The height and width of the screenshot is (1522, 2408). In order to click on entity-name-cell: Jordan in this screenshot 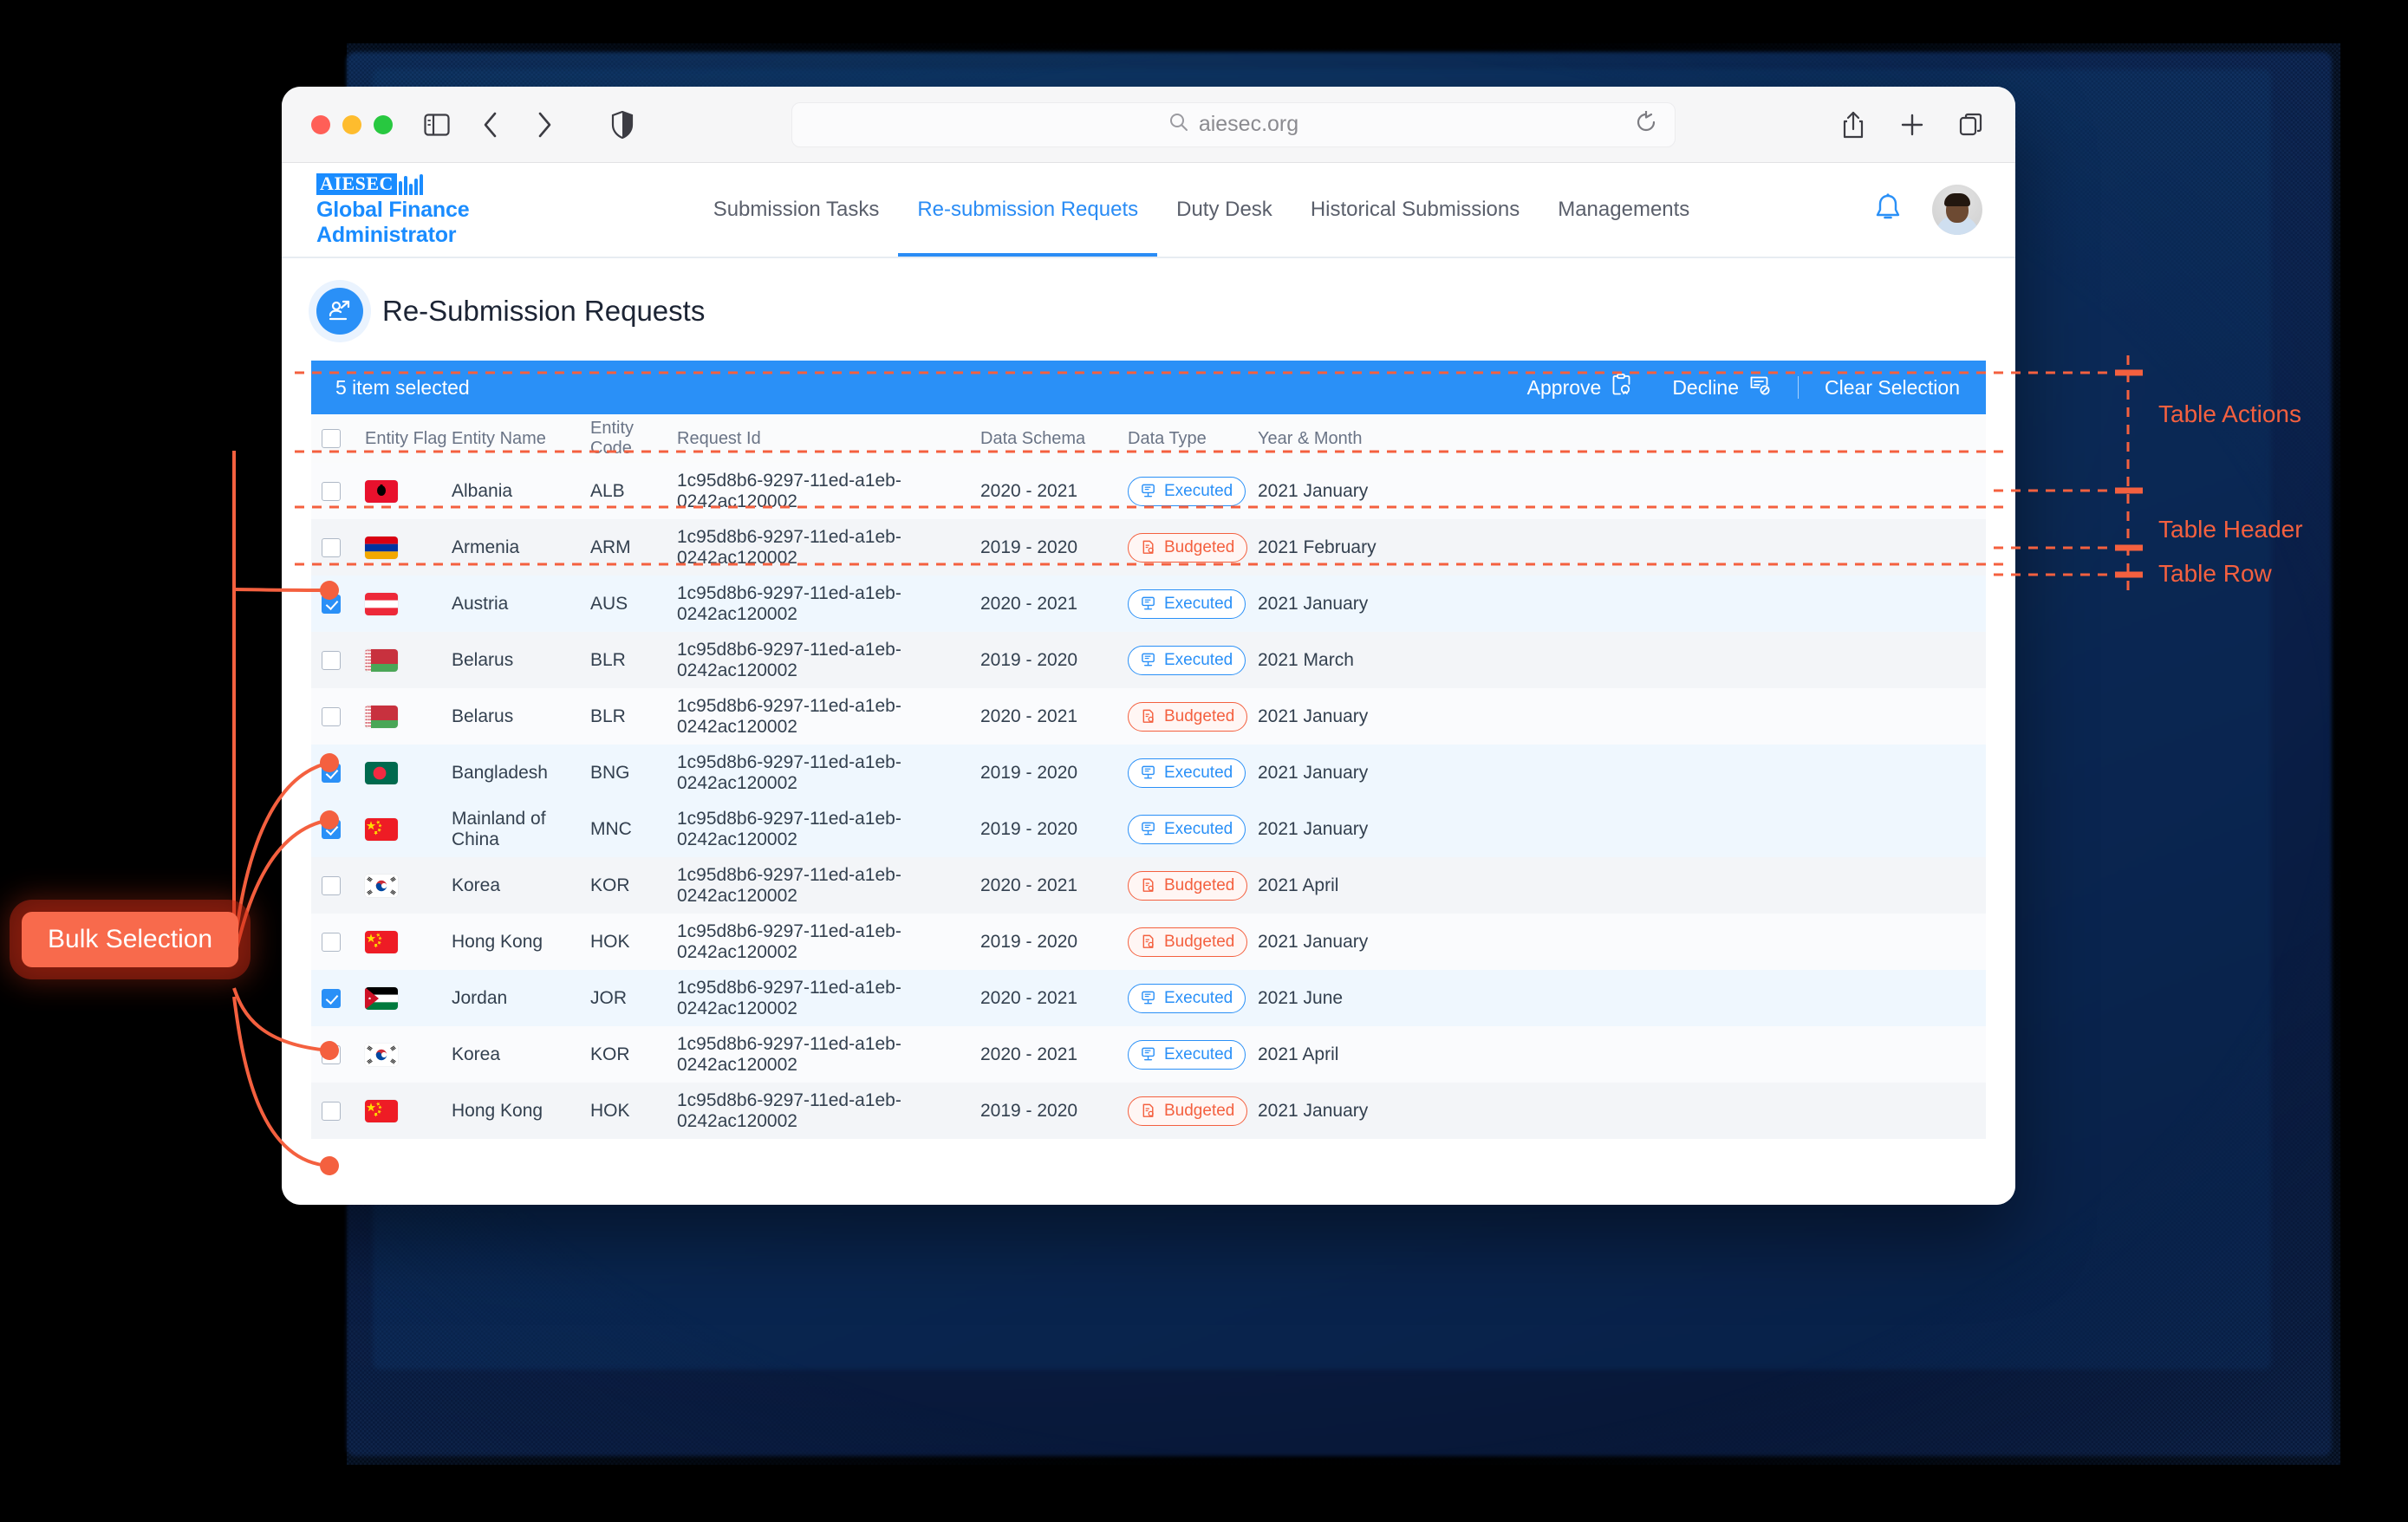, I will do `click(480, 997)`.